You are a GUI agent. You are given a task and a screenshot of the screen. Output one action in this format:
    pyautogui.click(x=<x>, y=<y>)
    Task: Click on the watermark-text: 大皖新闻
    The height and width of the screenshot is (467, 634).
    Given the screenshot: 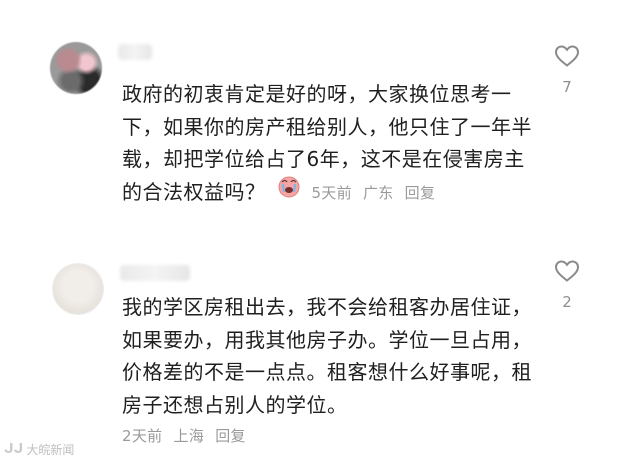 What is the action you would take?
    pyautogui.click(x=50, y=450)
    